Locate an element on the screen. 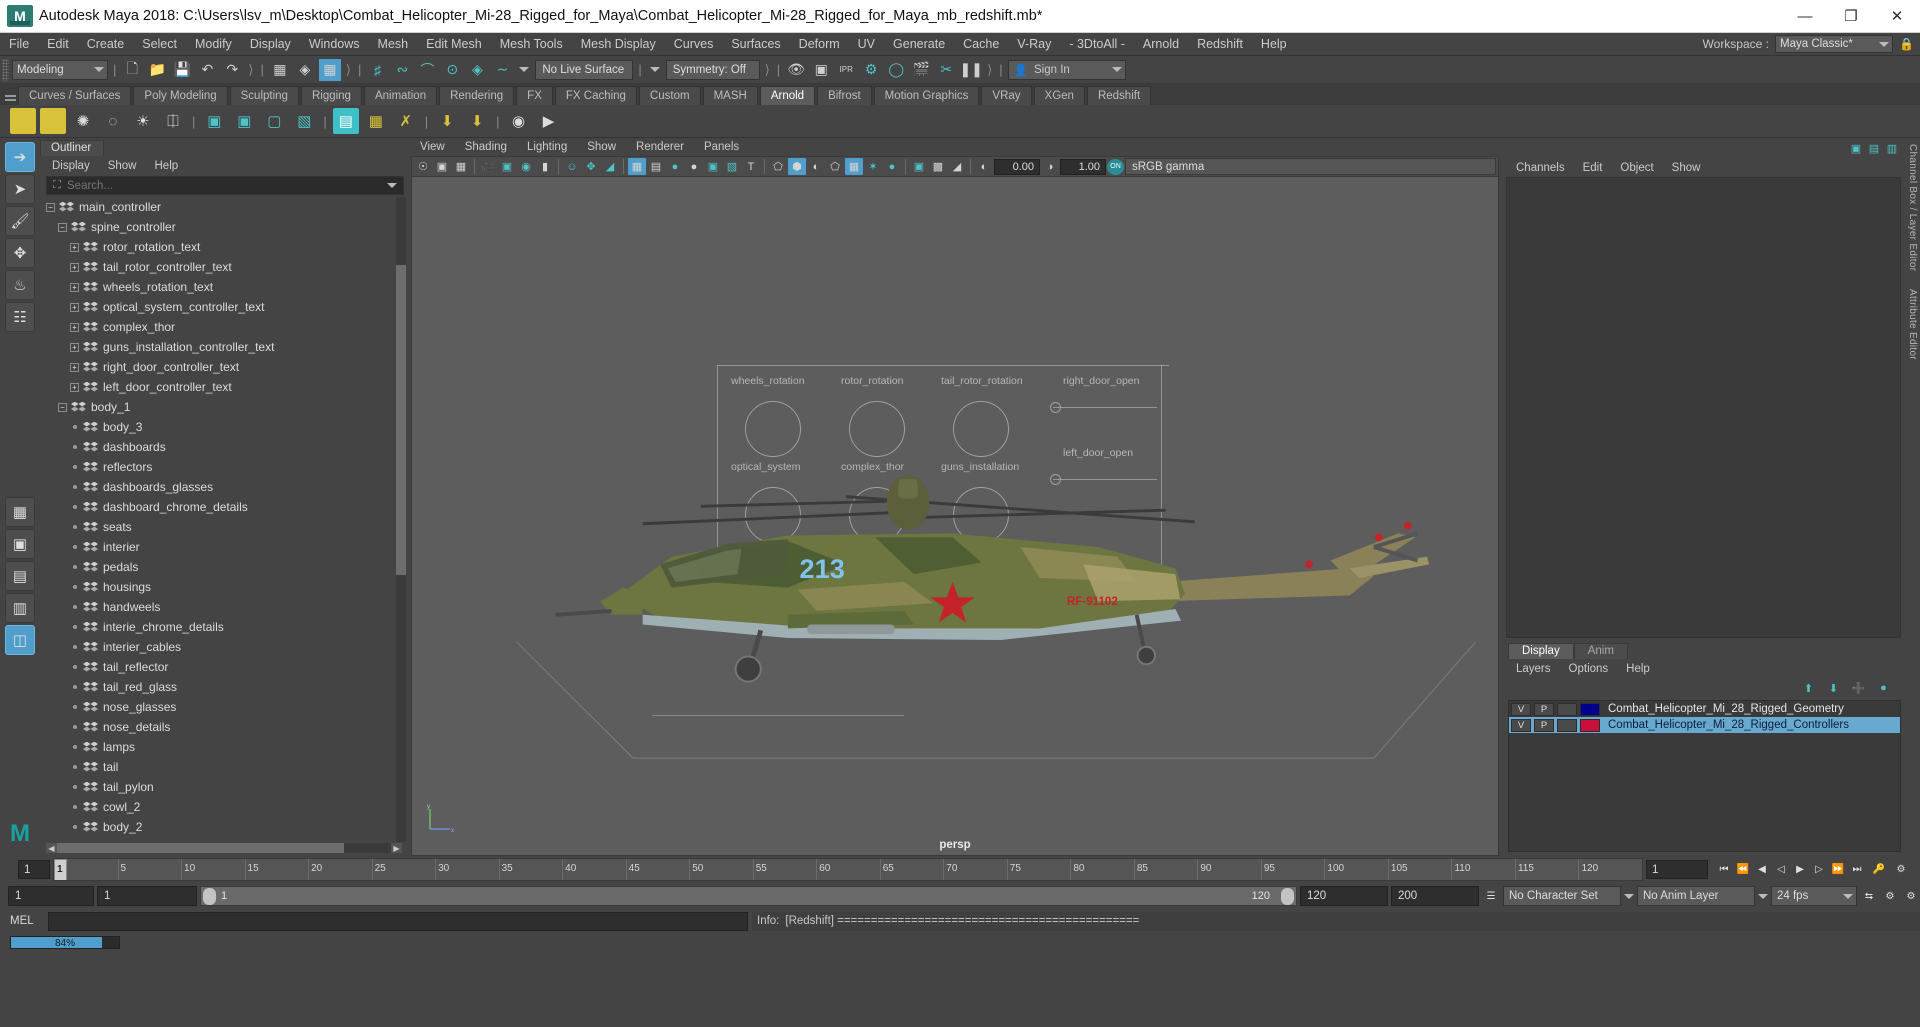 The image size is (1920, 1027). outliner-item-wheels_rotation_text: + wheels_rotation_text is located at coordinates (227, 287).